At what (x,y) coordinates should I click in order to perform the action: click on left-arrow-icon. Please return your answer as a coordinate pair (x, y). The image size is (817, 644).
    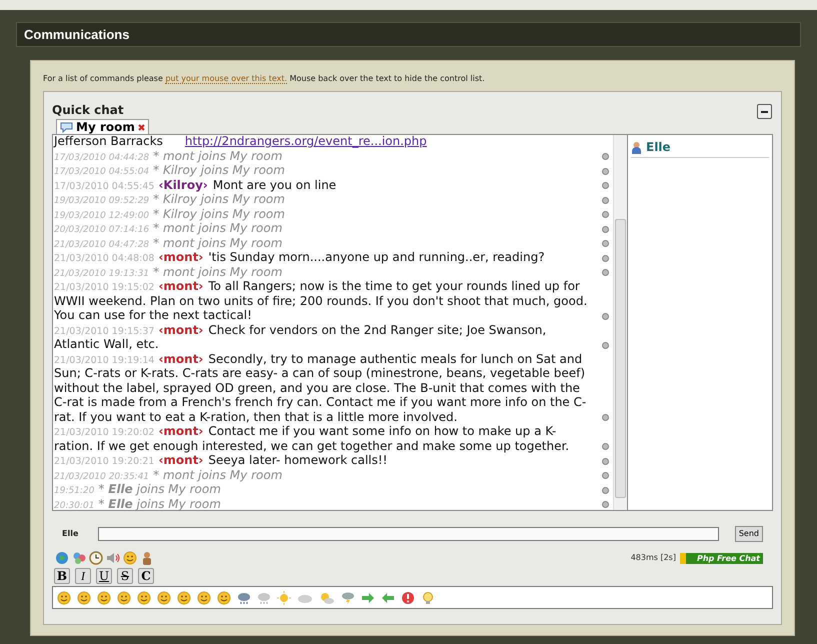
    Looking at the image, I should click on (388, 597).